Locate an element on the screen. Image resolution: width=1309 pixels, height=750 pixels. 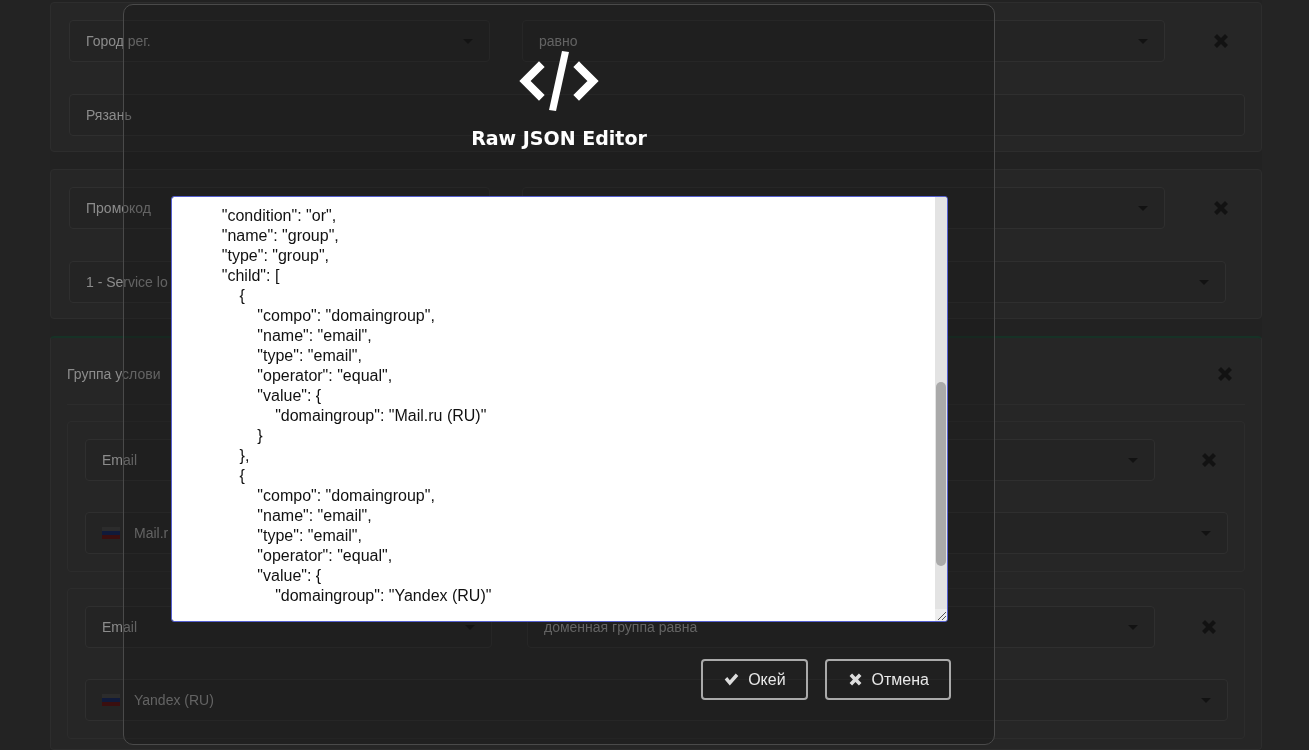
resize-grip-icon is located at coordinates (941, 615).